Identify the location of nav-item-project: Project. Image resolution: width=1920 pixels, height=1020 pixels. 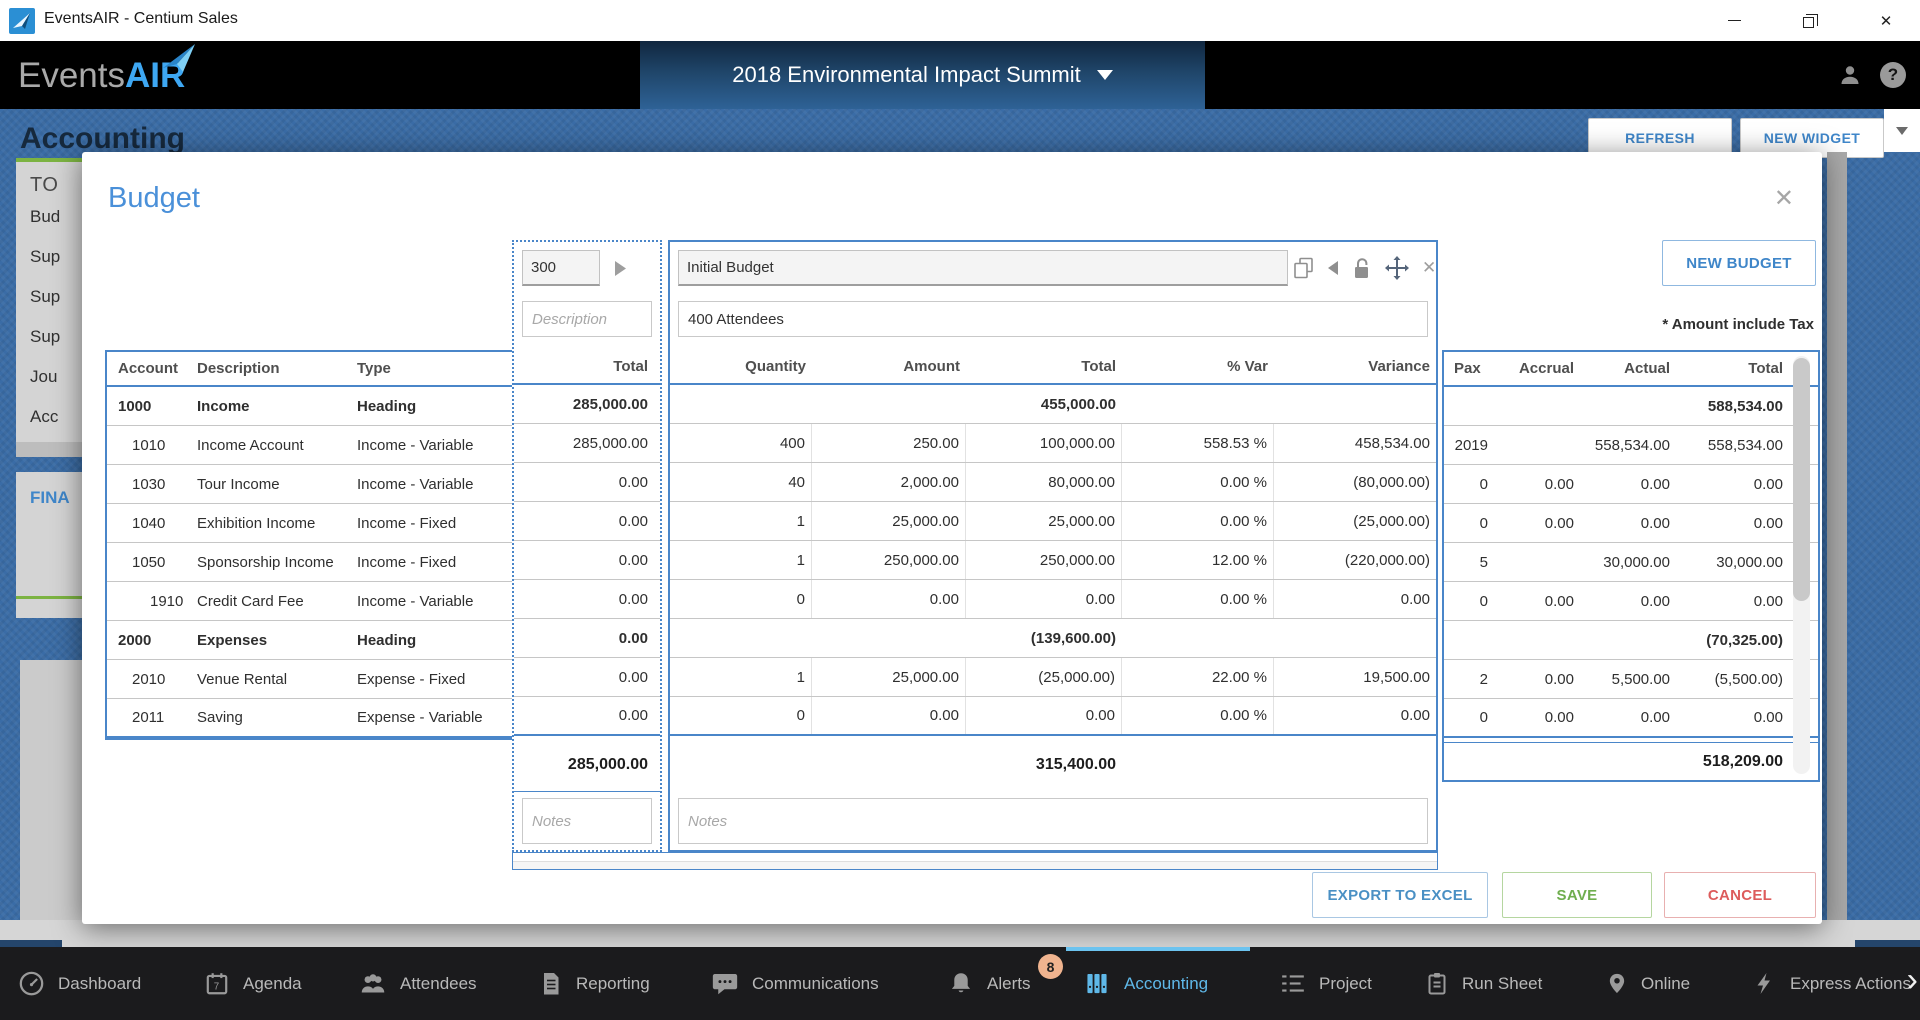
(1326, 983).